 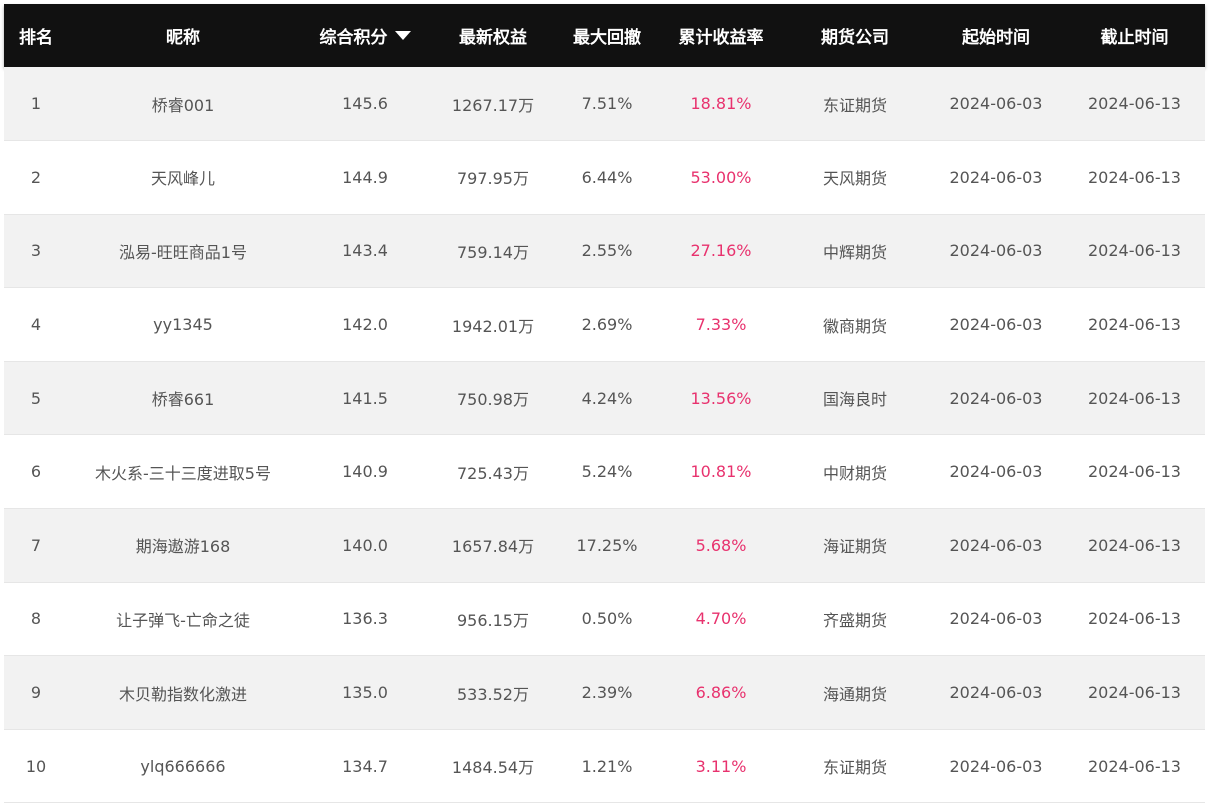 What do you see at coordinates (36, 692) in the screenshot?
I see `rank-cell: 9` at bounding box center [36, 692].